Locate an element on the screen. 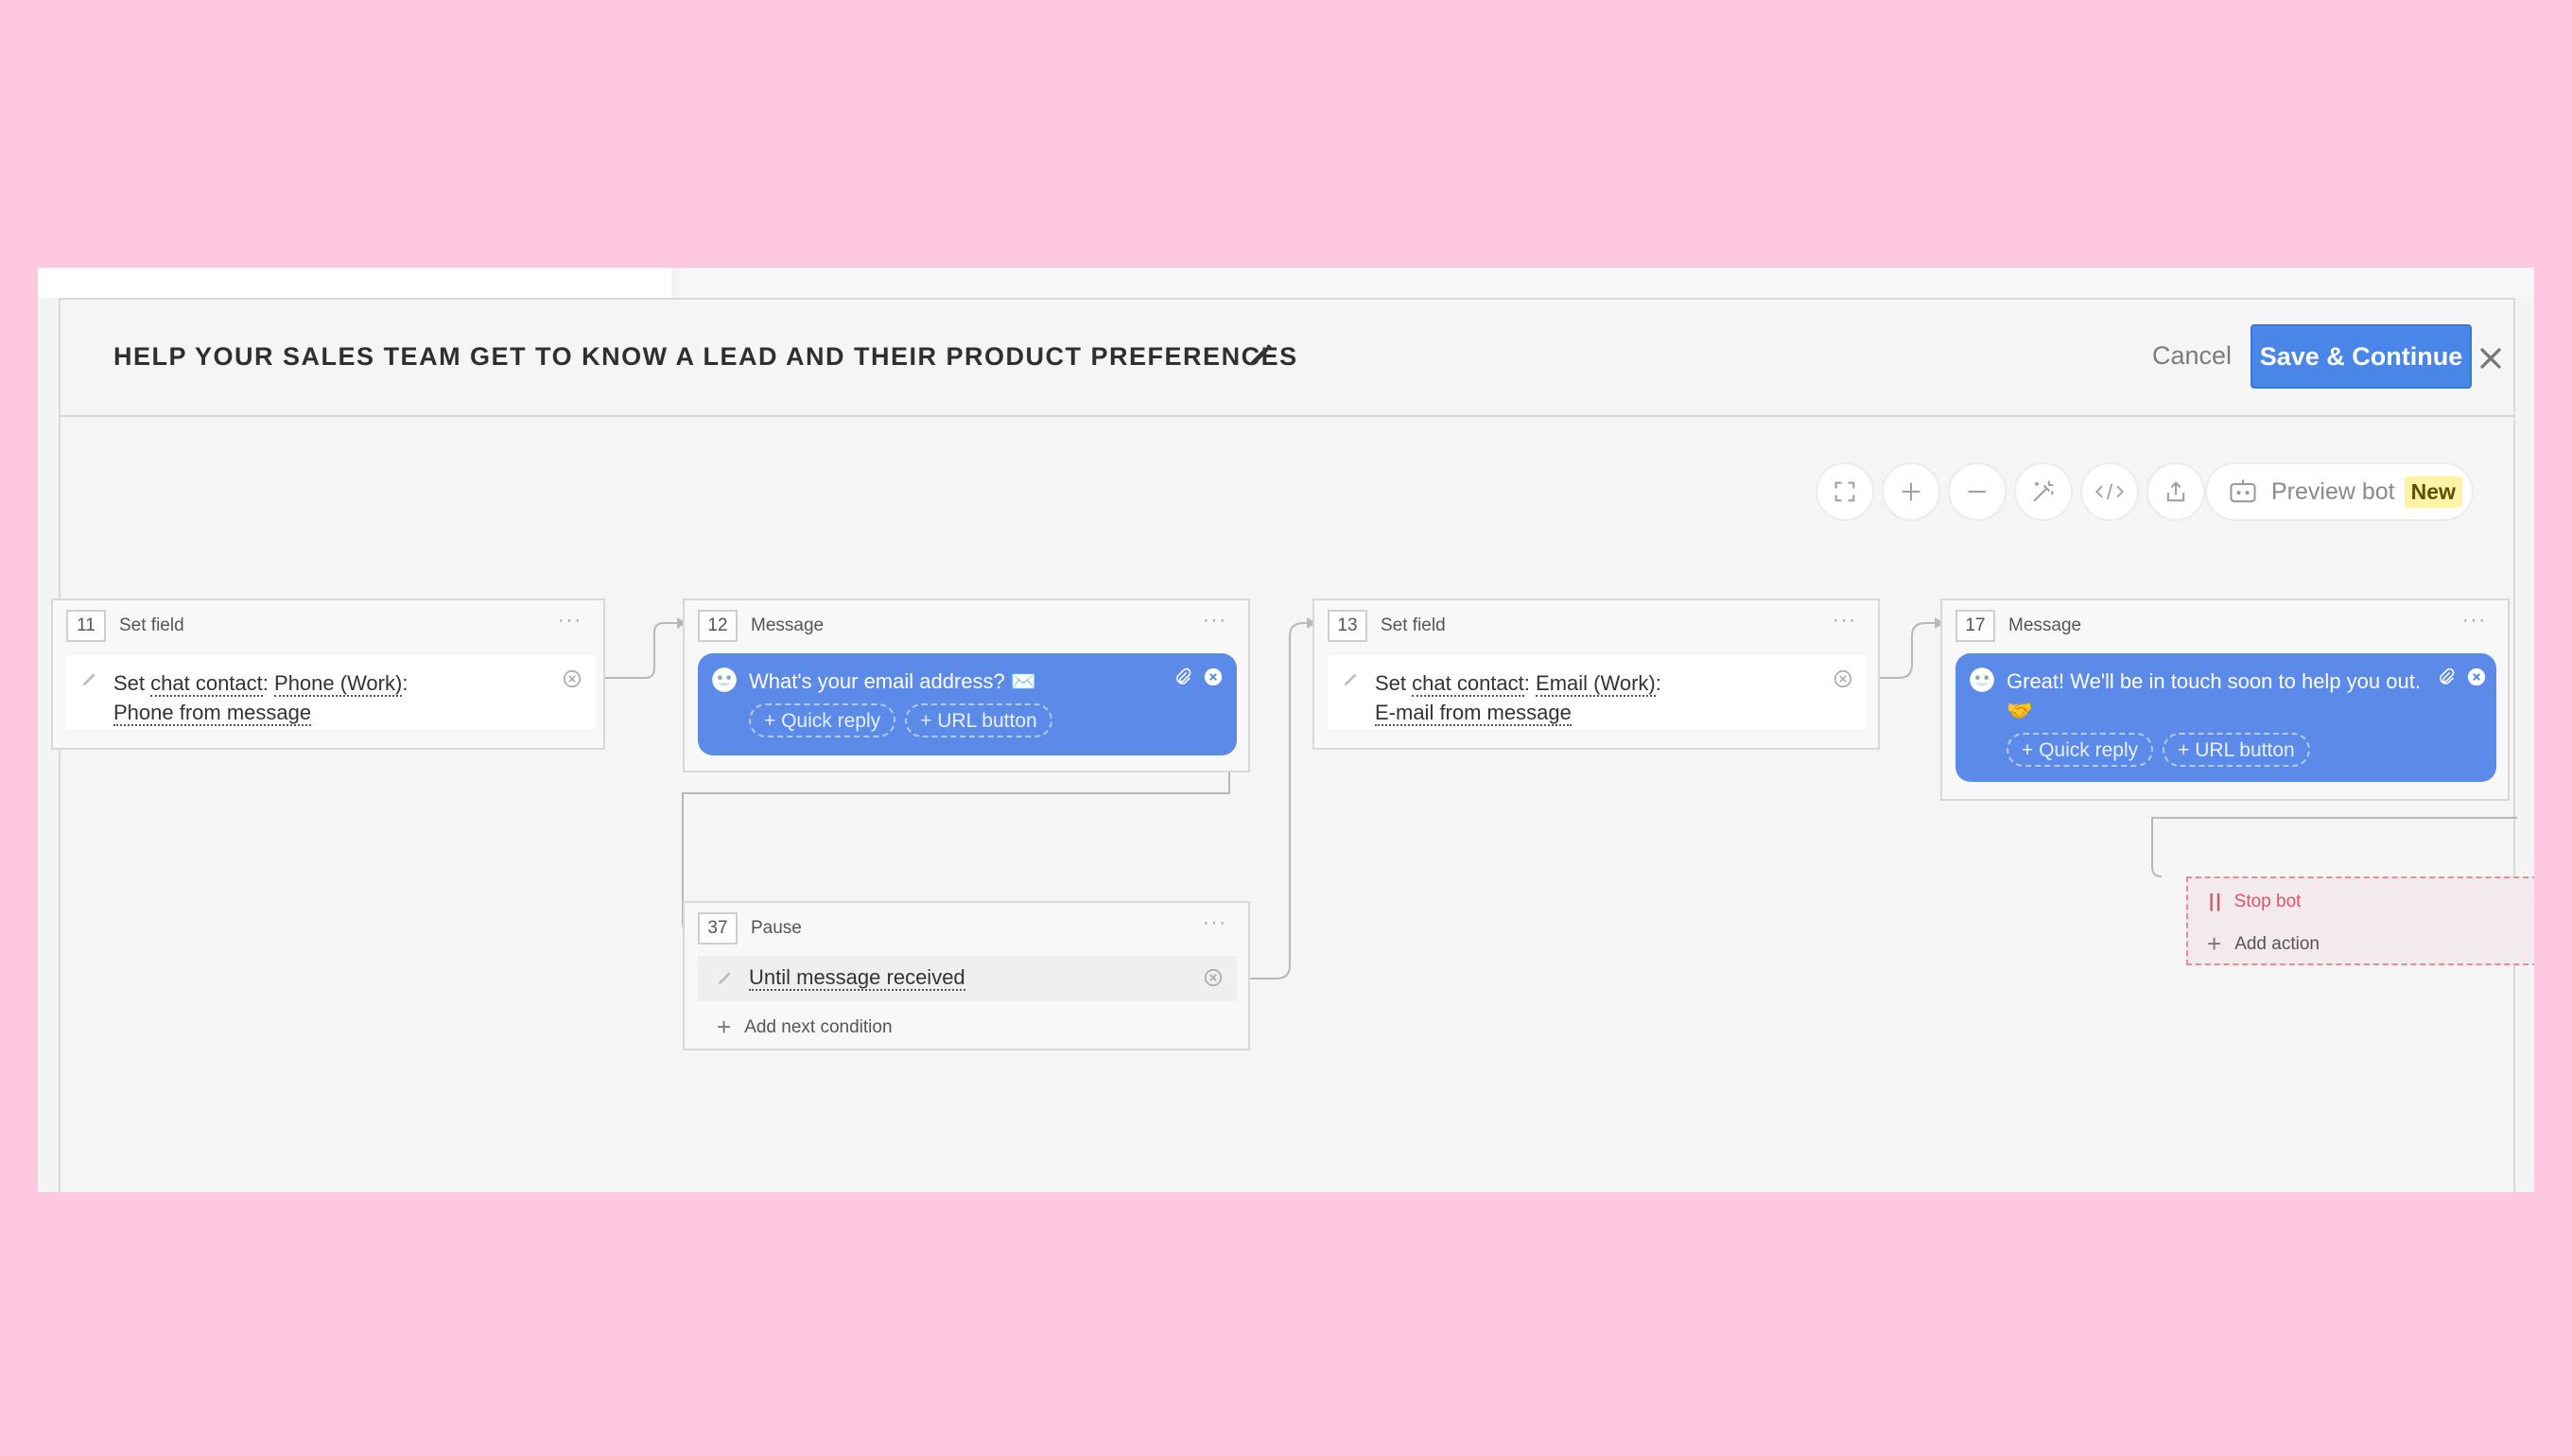 The image size is (2572, 1456). pause-icon: || is located at coordinates (2216, 901).